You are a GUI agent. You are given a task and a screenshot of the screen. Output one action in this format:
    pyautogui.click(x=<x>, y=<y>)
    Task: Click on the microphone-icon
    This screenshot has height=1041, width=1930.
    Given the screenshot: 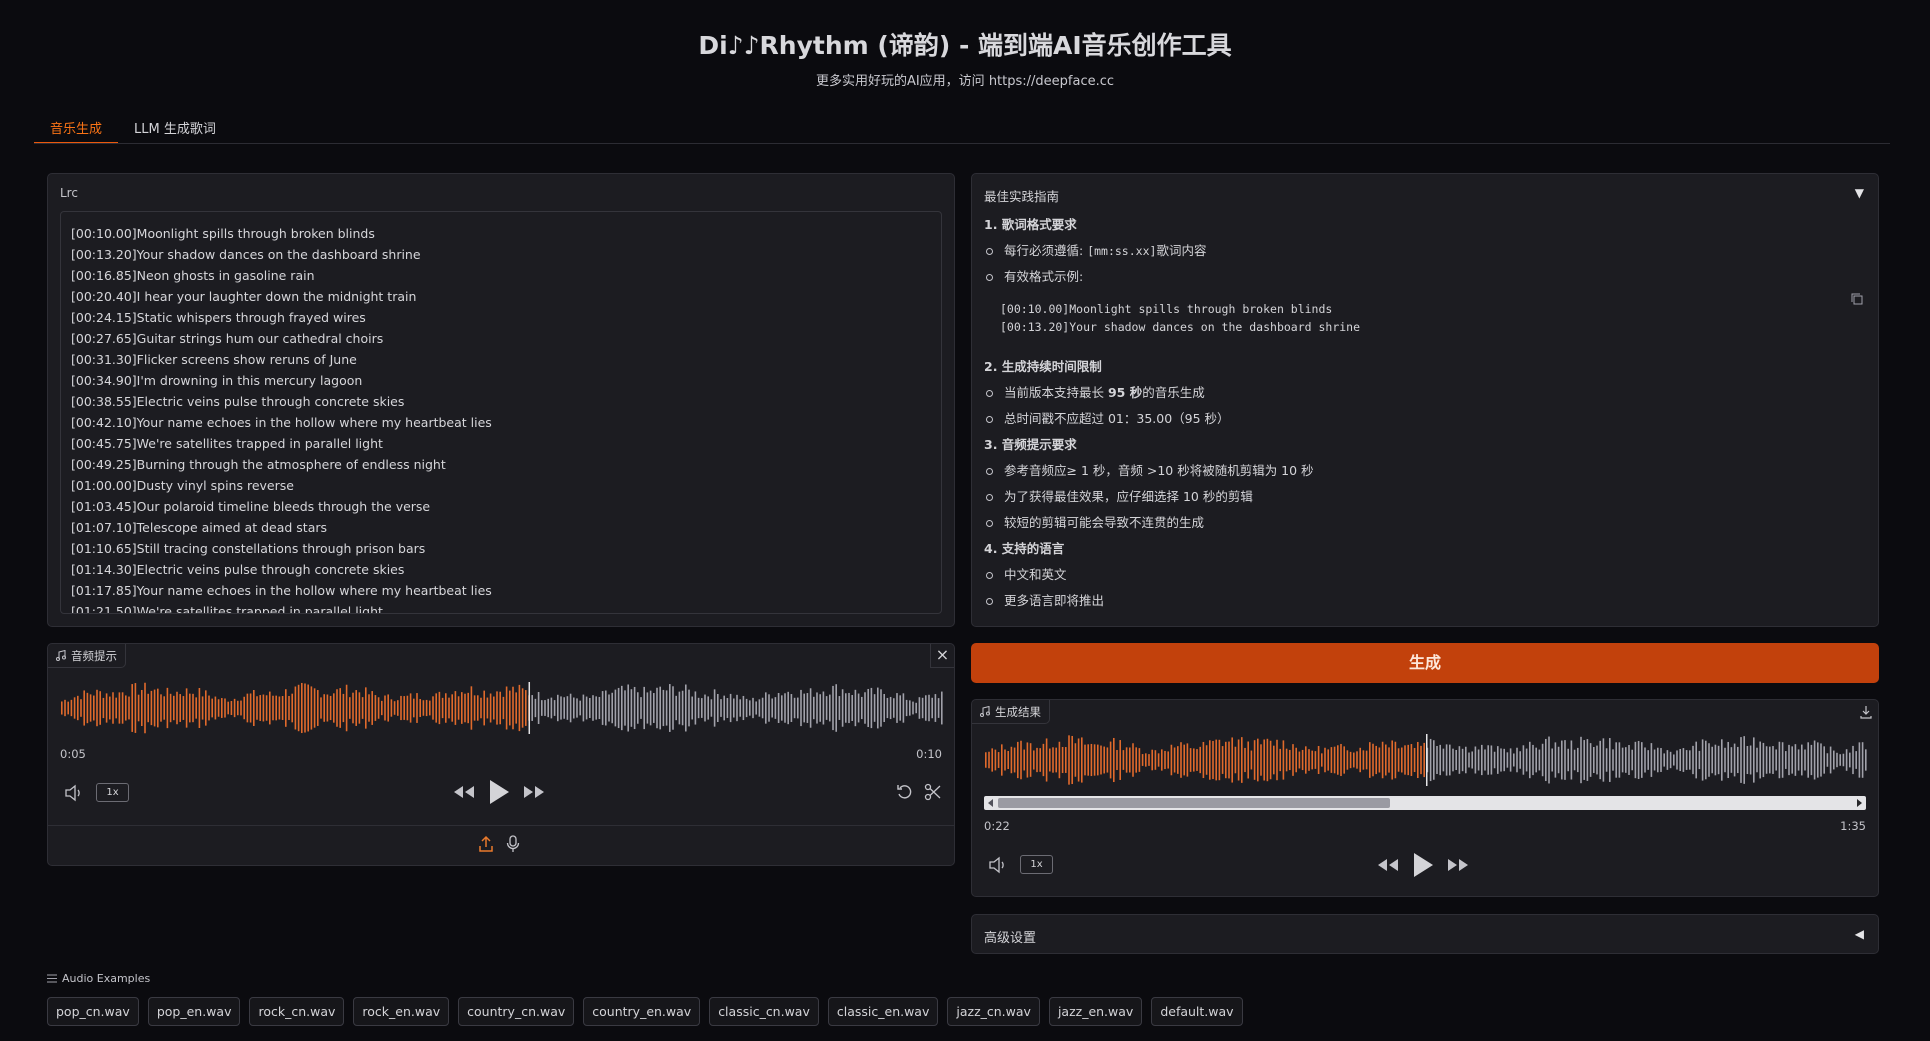 What is the action you would take?
    pyautogui.click(x=513, y=844)
    